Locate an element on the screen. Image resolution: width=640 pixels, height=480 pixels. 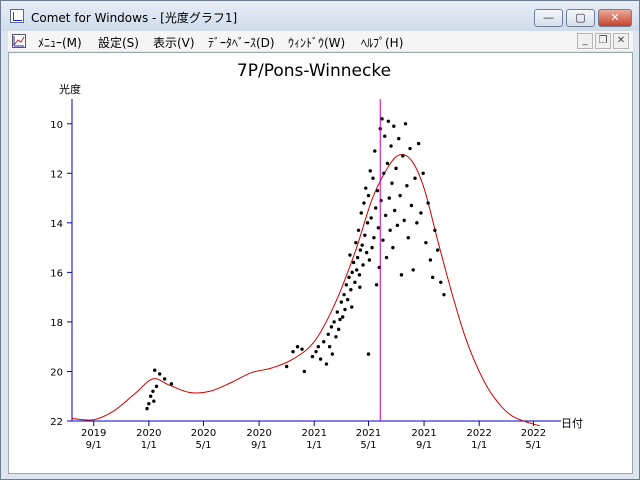
x-tick-year-label: 2019 is located at coordinates (93, 433).